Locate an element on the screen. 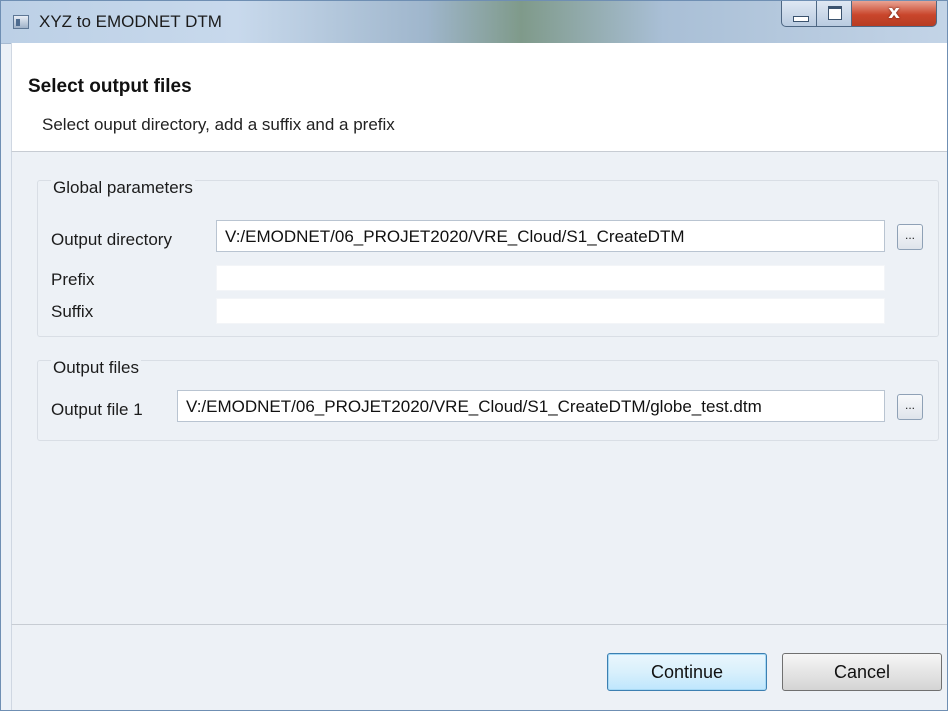 The height and width of the screenshot is (713, 950). suffix-label: Suffix is located at coordinates (72, 311).